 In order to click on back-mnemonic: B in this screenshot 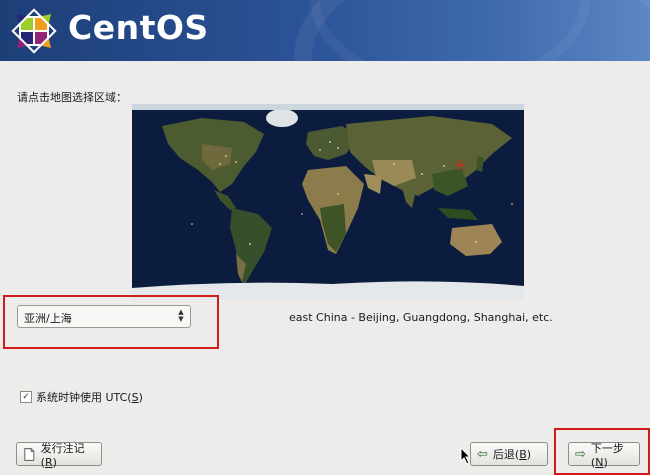, I will do `click(523, 454)`.